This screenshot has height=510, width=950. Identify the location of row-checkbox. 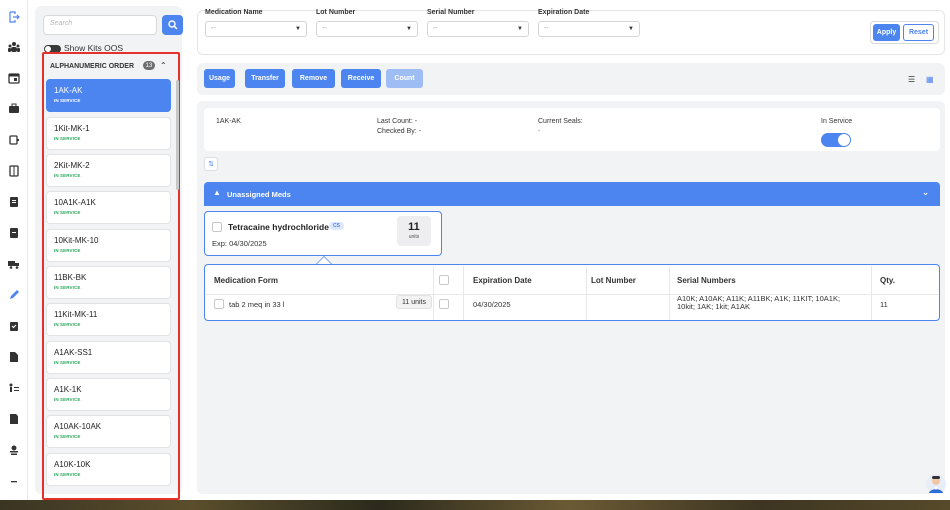
(219, 304).